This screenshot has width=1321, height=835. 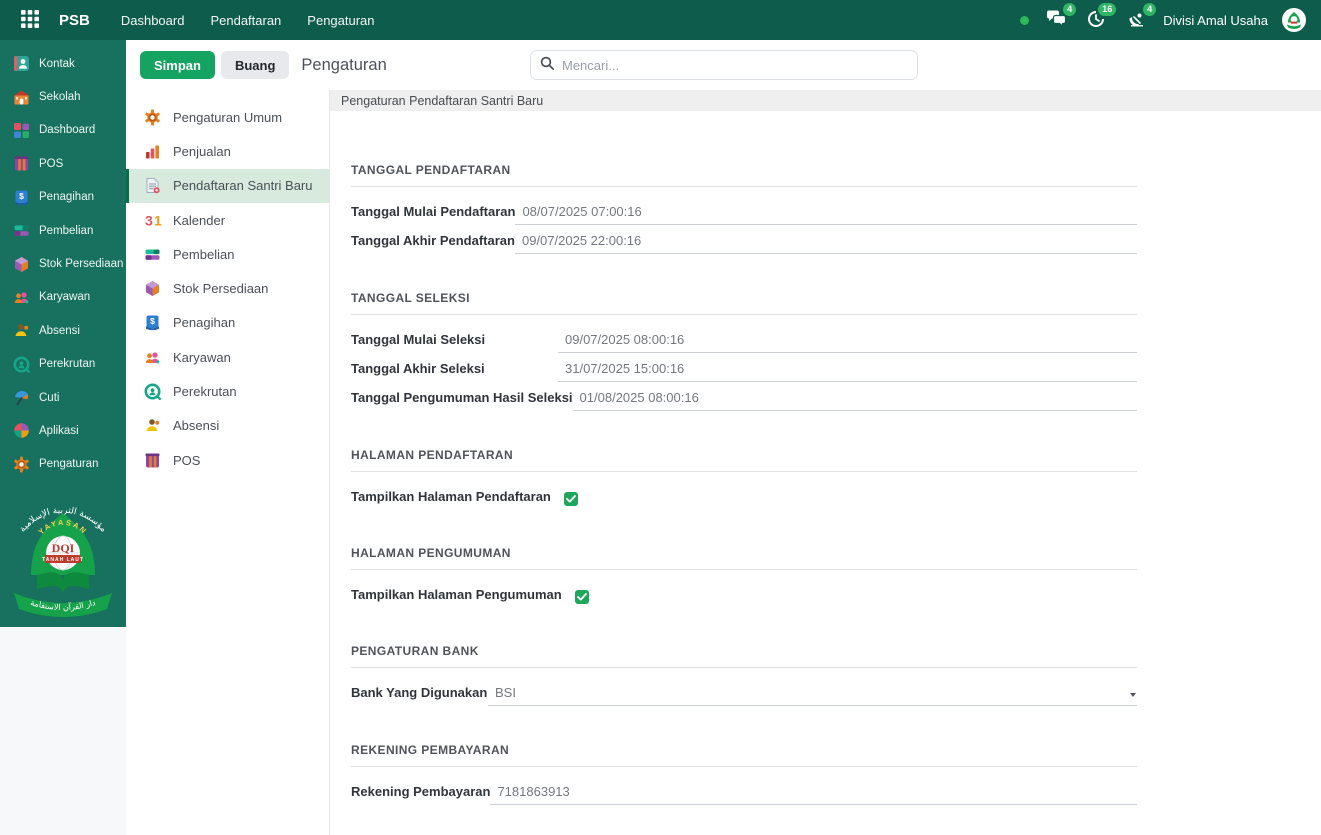 I want to click on tanggal-akhir-seleksi-input: 31/07/2025 15:00:16, so click(x=847, y=371).